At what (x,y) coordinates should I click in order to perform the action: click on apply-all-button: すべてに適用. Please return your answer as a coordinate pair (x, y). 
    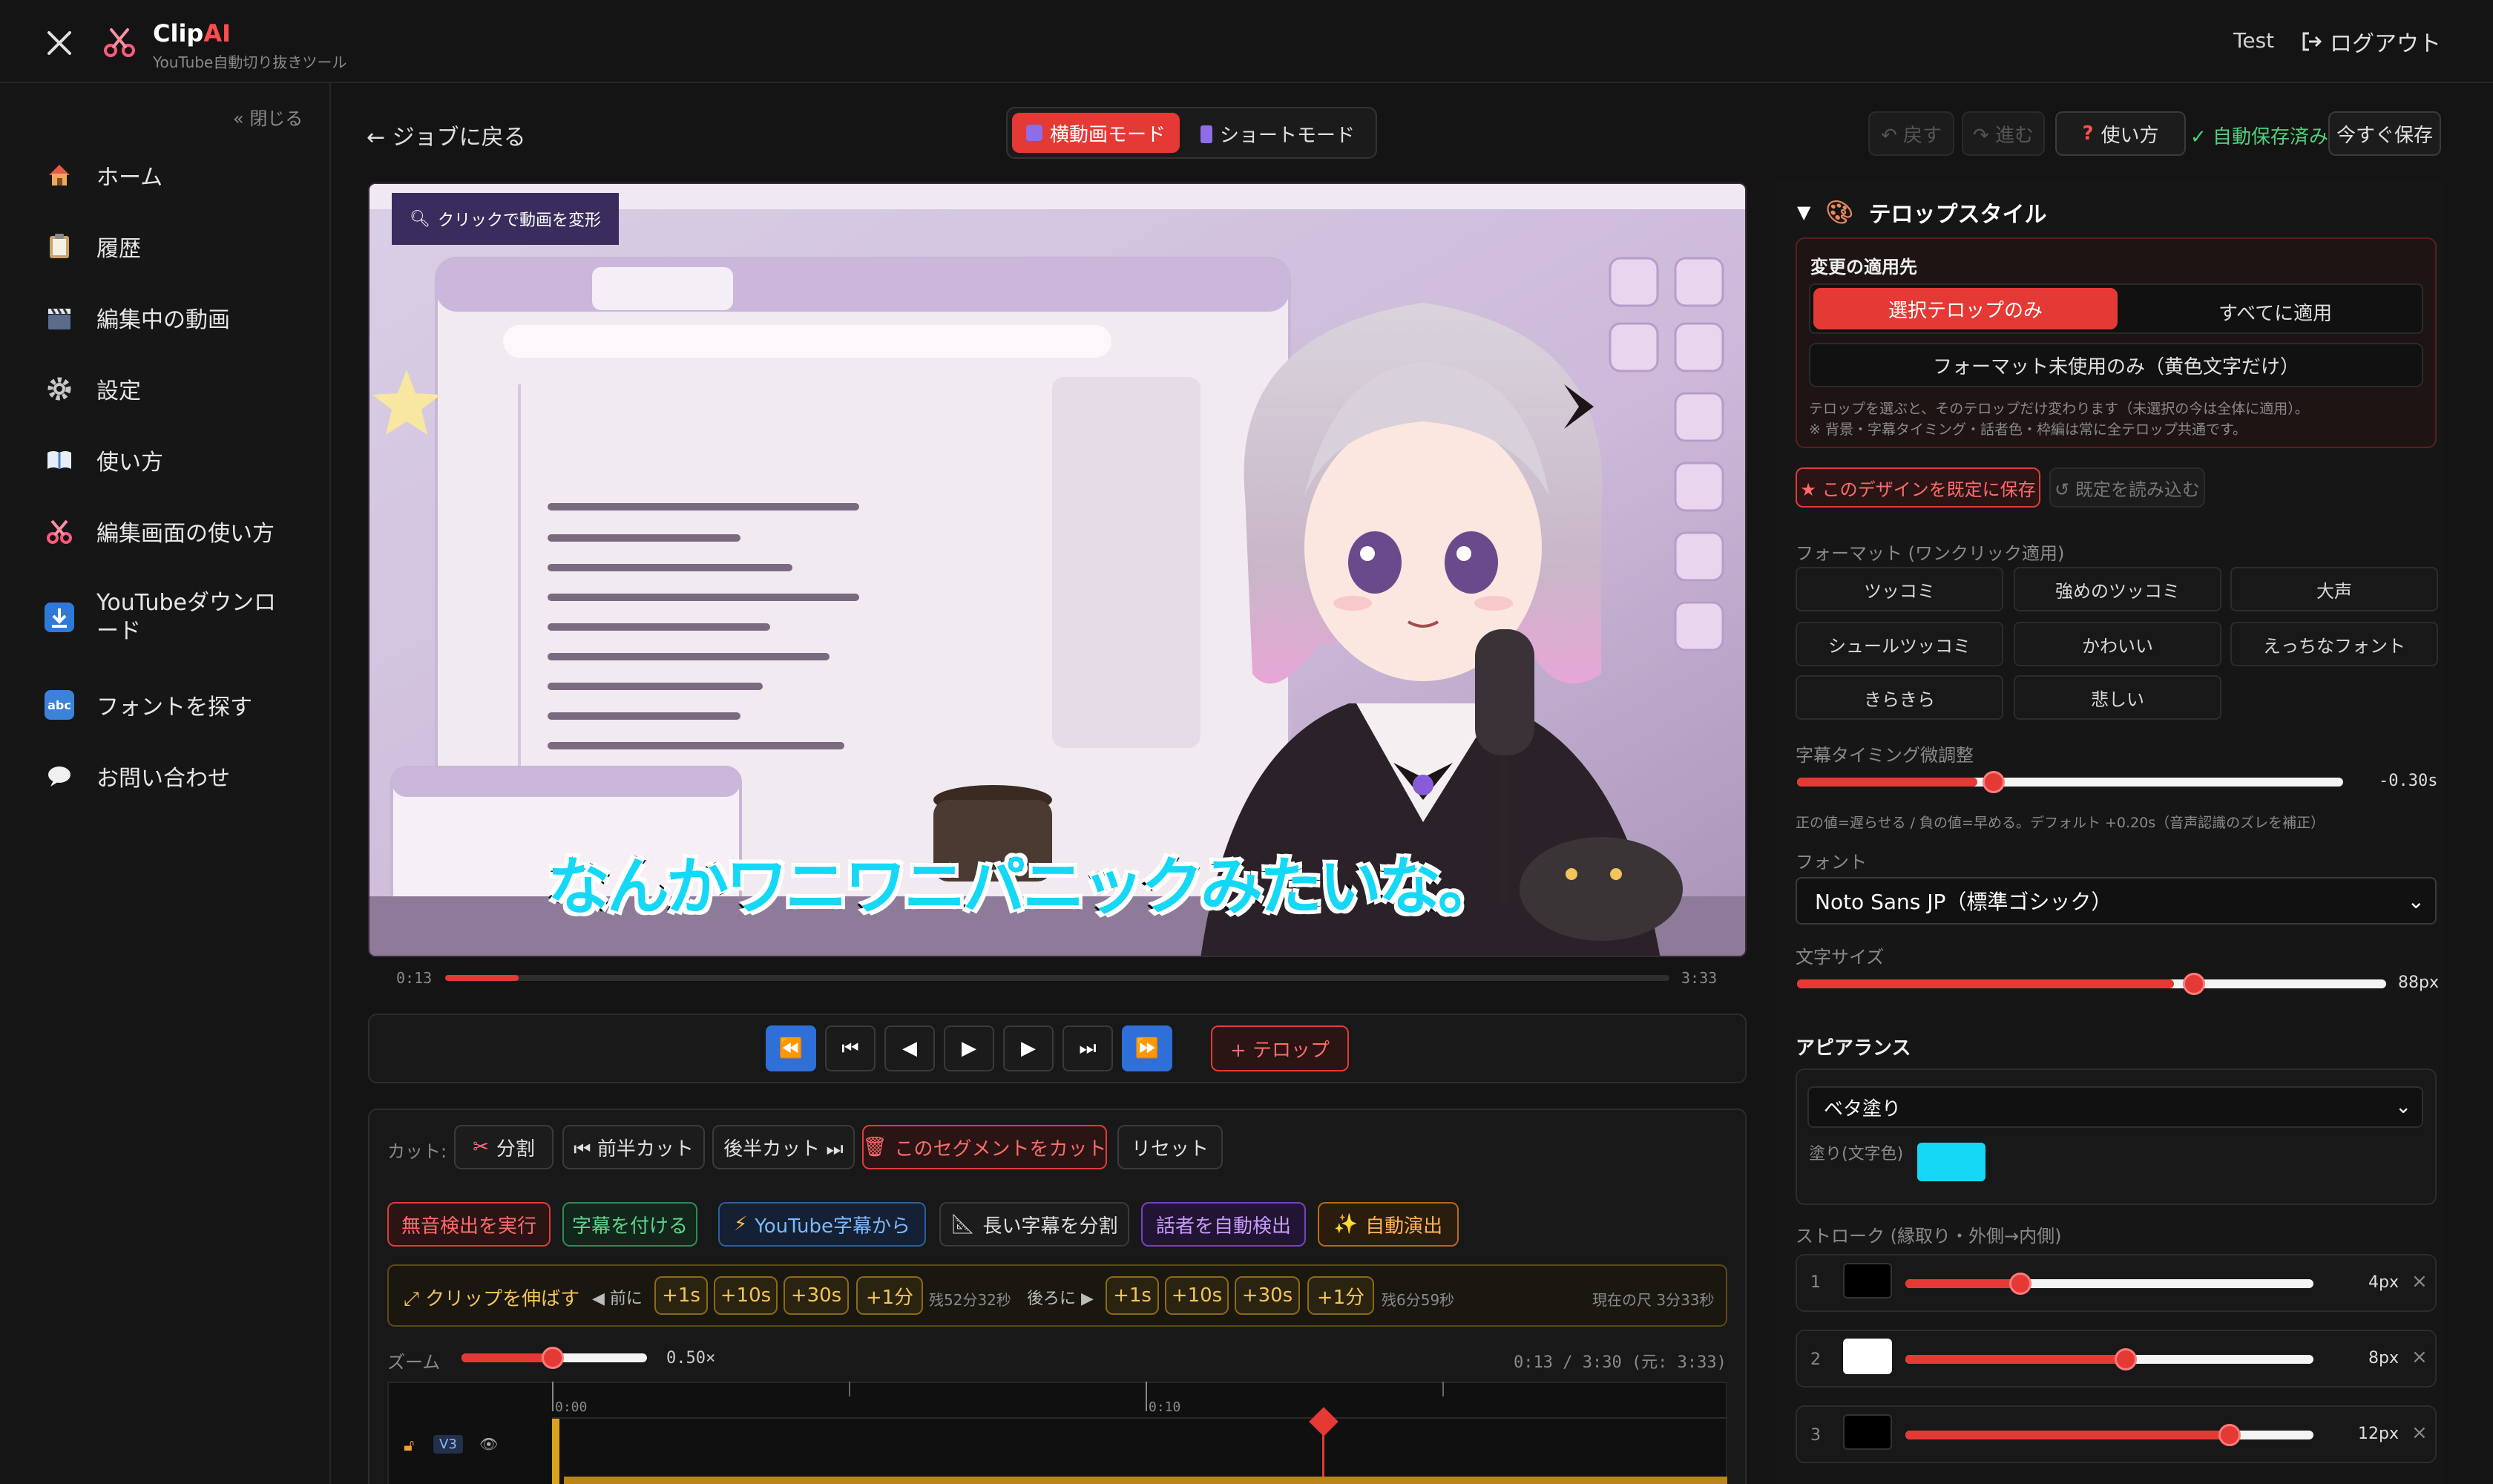
    Looking at the image, I should click on (2275, 312).